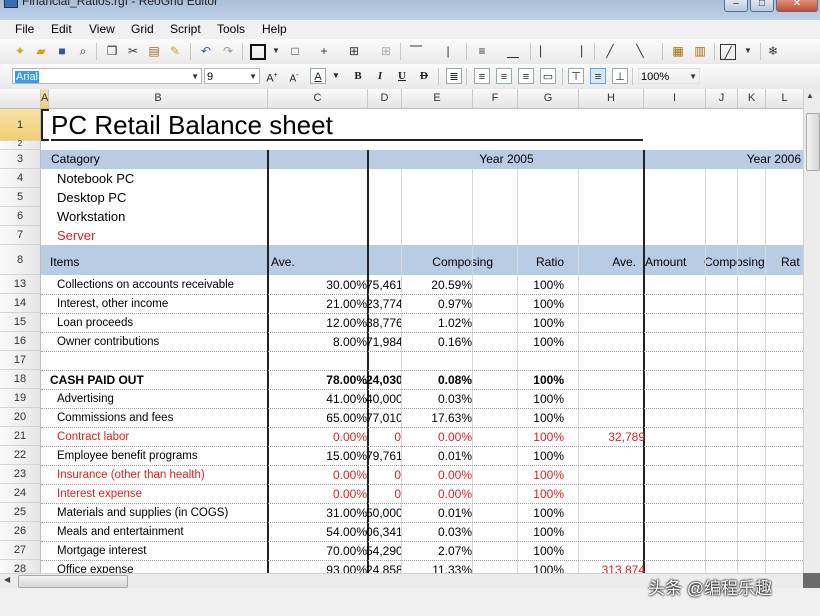  I want to click on print-preview-icon: ⌕, so click(83, 51).